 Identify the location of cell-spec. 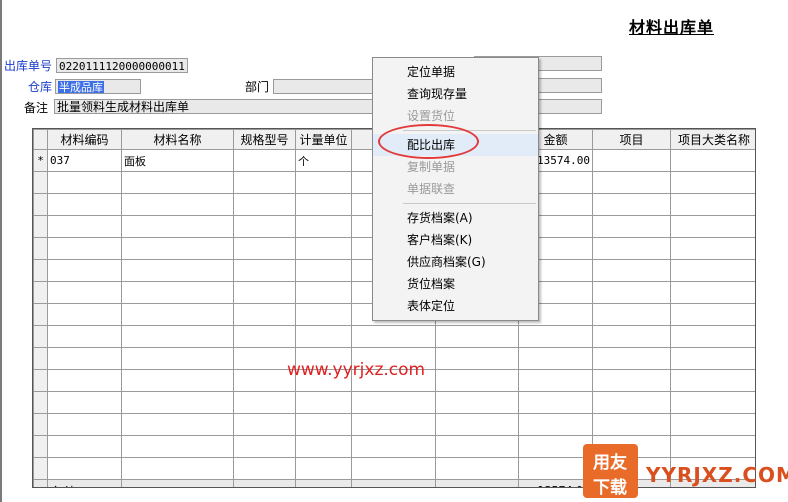
(264, 160).